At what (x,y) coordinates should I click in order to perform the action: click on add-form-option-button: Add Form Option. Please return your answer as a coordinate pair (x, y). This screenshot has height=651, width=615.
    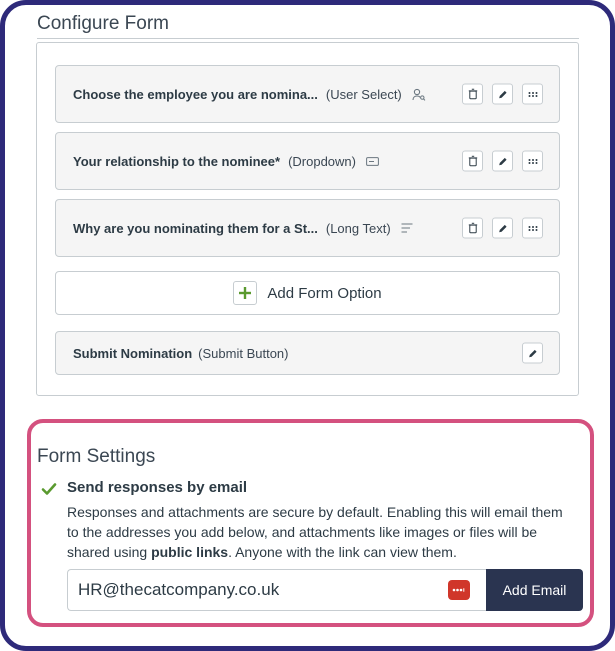
    Looking at the image, I should click on (307, 293).